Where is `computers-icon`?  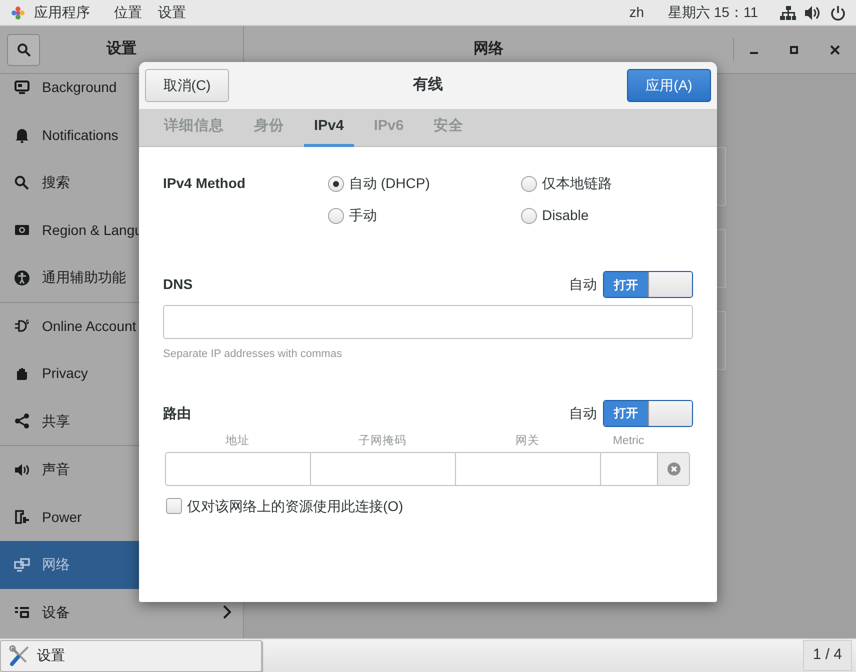
computers-icon is located at coordinates (22, 564).